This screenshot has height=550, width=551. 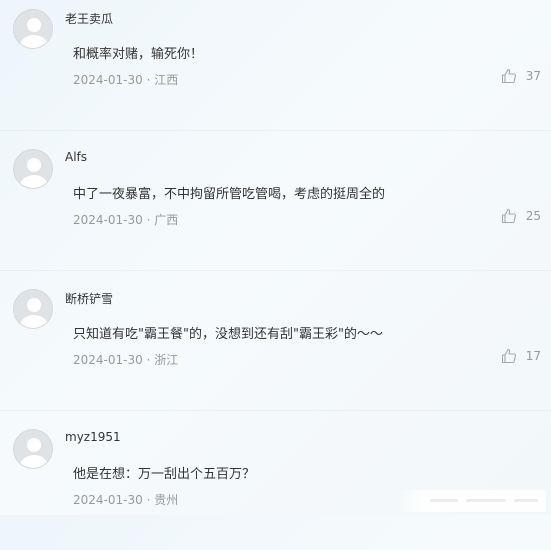 I want to click on like-count: 25, so click(x=533, y=216).